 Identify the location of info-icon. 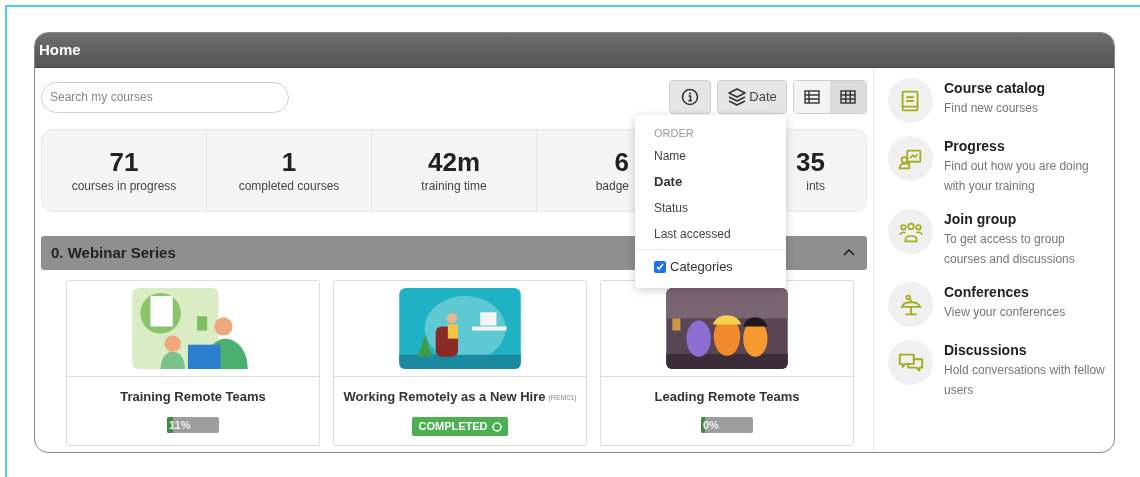
(690, 97).